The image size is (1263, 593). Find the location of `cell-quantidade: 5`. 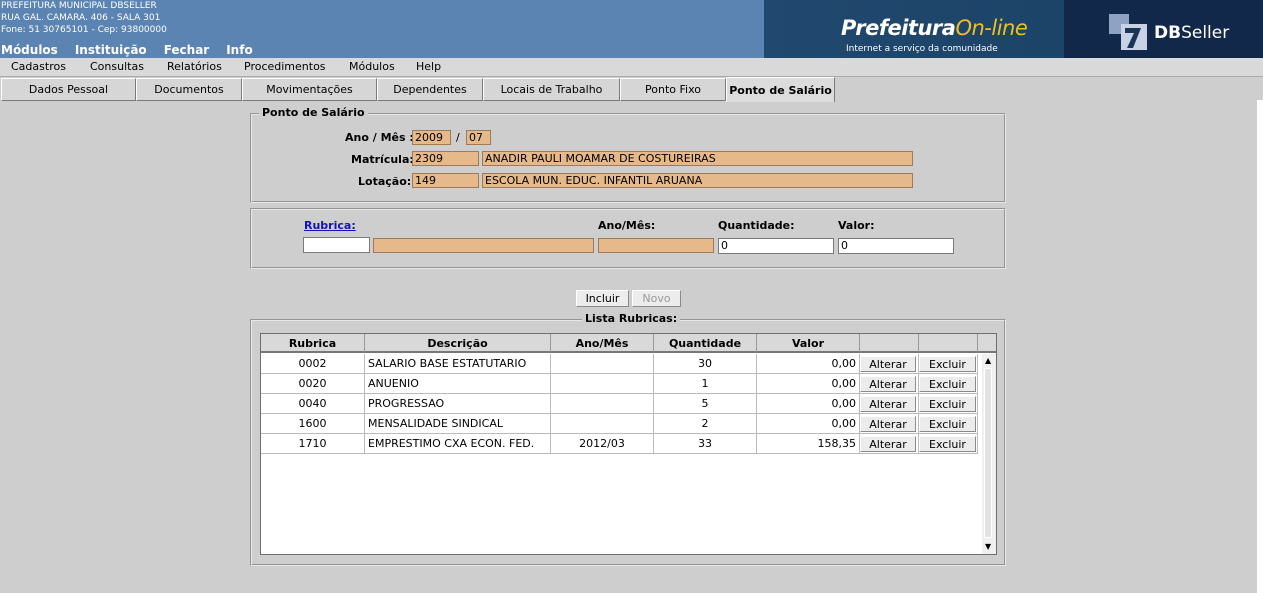

cell-quantidade: 5 is located at coordinates (705, 404).